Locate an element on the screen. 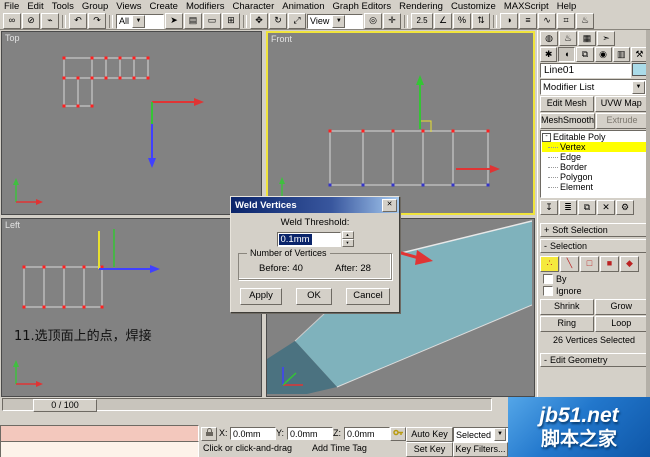 The width and height of the screenshot is (650, 457). window-crossing-icon: ⊞ is located at coordinates (231, 21).